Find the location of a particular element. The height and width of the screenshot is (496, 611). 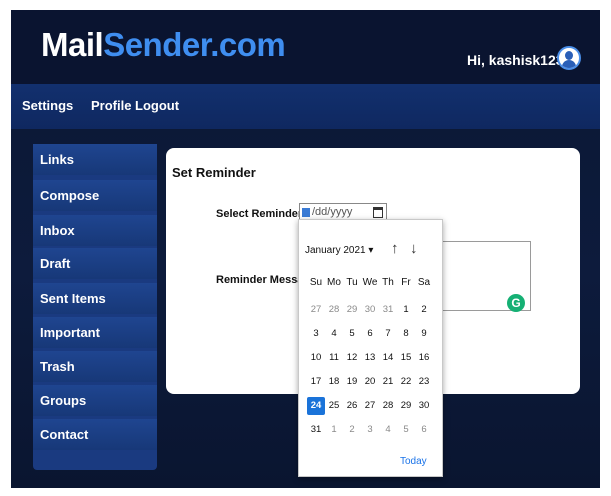

sidebar-item-links: Links is located at coordinates (95, 159).